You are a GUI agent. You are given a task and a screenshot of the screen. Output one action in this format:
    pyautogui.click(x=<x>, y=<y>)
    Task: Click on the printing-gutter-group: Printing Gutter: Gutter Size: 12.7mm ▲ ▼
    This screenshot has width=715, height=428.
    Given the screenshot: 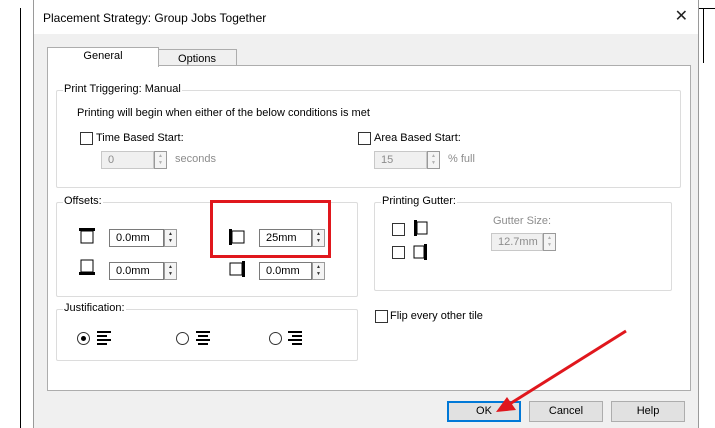 What is the action you would take?
    pyautogui.click(x=523, y=243)
    